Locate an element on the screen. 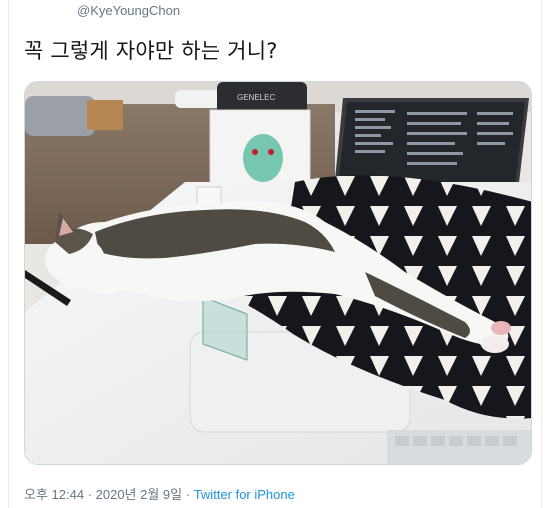 The height and width of the screenshot is (508, 548). cushion-background is located at coordinates (60, 116).